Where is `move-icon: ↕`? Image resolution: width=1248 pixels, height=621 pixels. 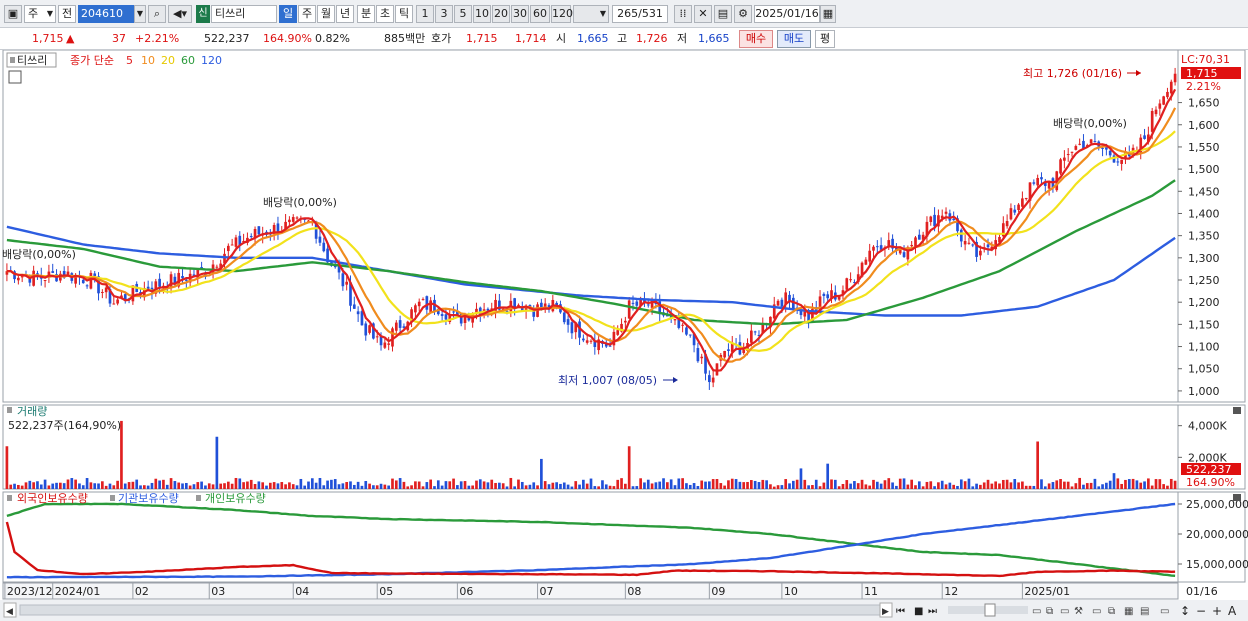 move-icon: ↕ is located at coordinates (1185, 611).